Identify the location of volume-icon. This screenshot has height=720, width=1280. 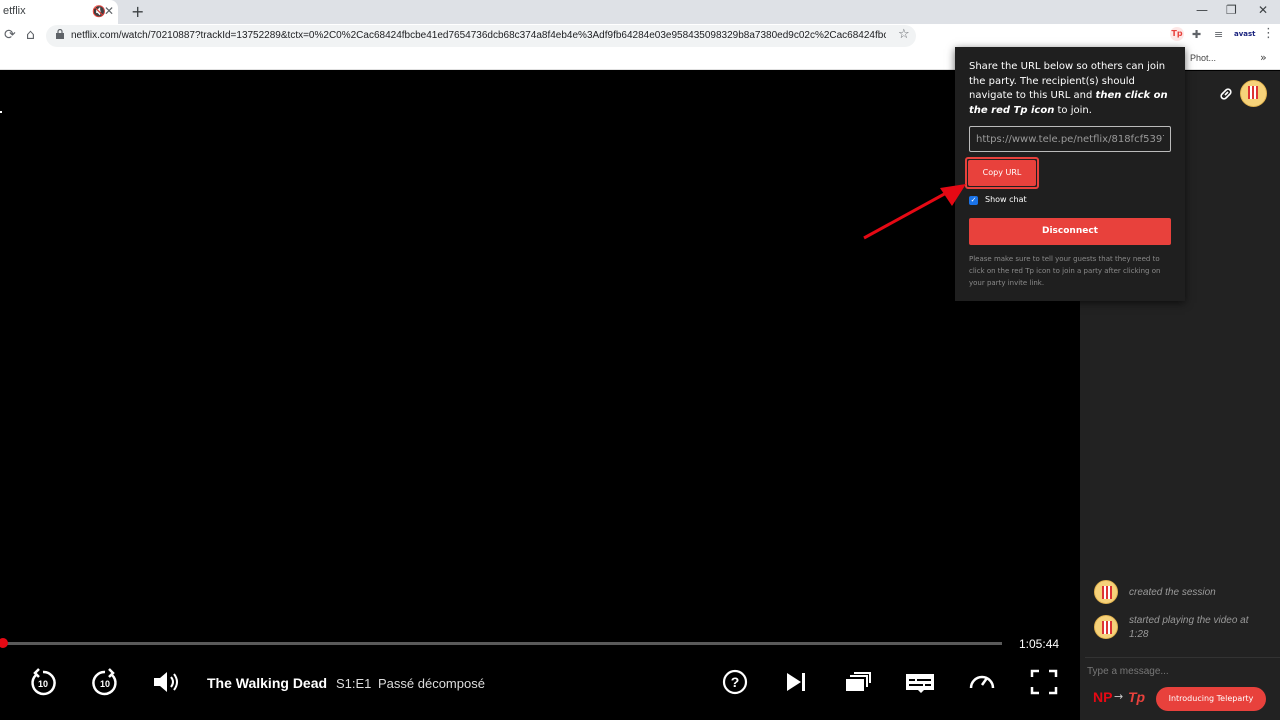
(166, 682).